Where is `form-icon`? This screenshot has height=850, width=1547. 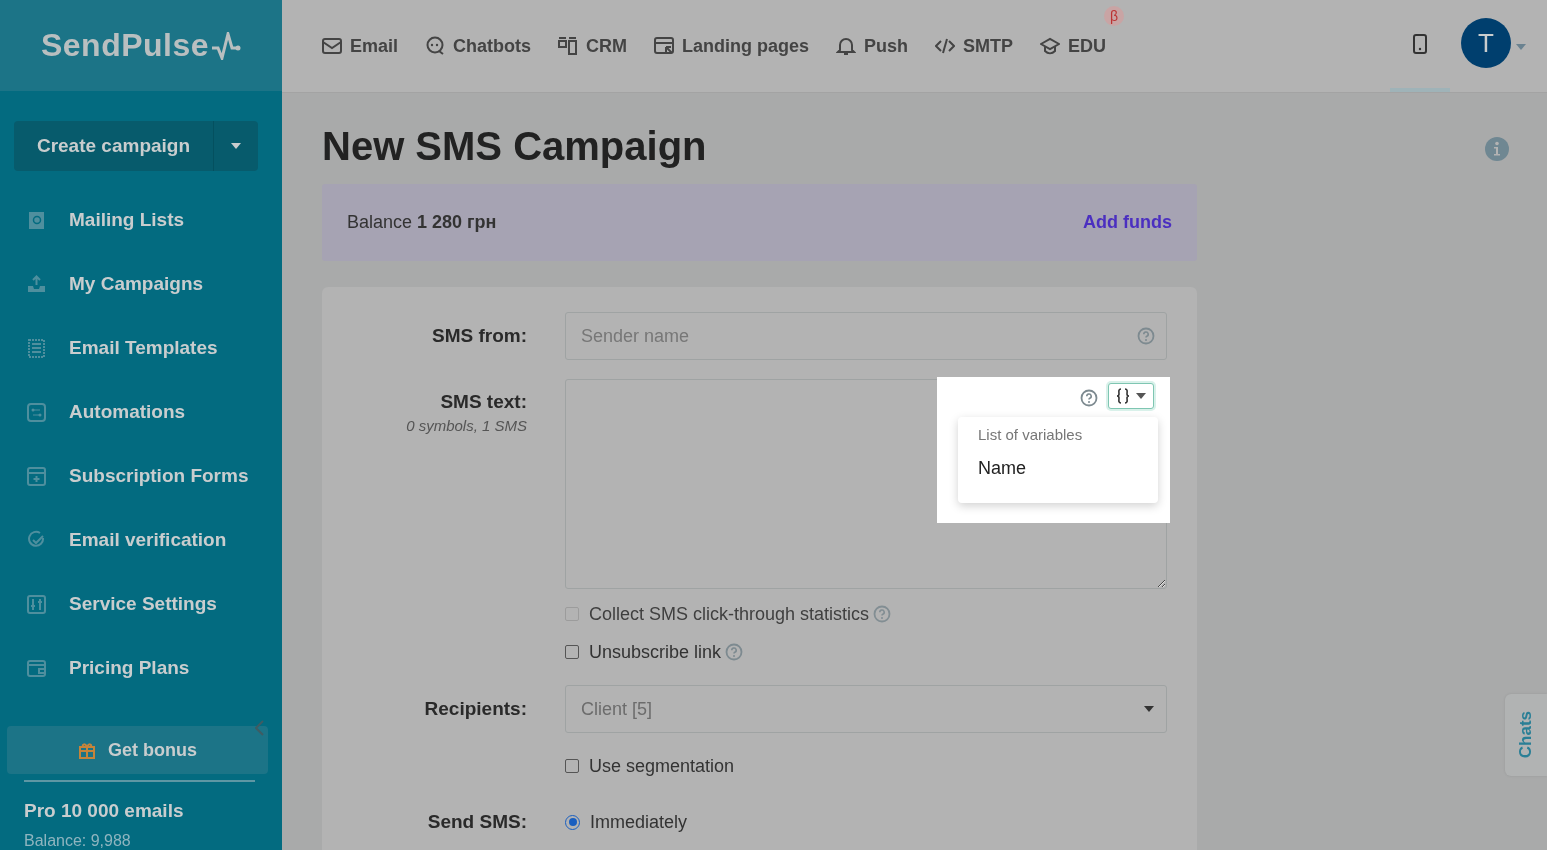
form-icon is located at coordinates (36, 476).